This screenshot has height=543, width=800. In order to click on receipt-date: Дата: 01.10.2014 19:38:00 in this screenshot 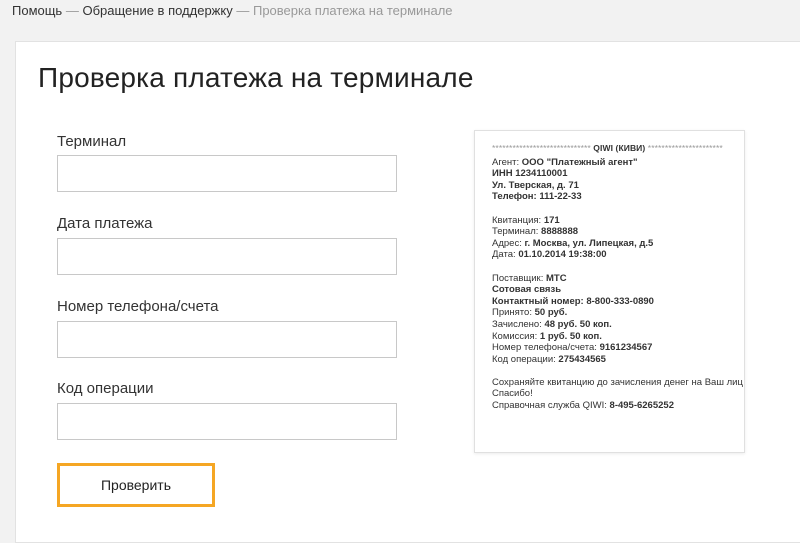, I will do `click(549, 255)`.